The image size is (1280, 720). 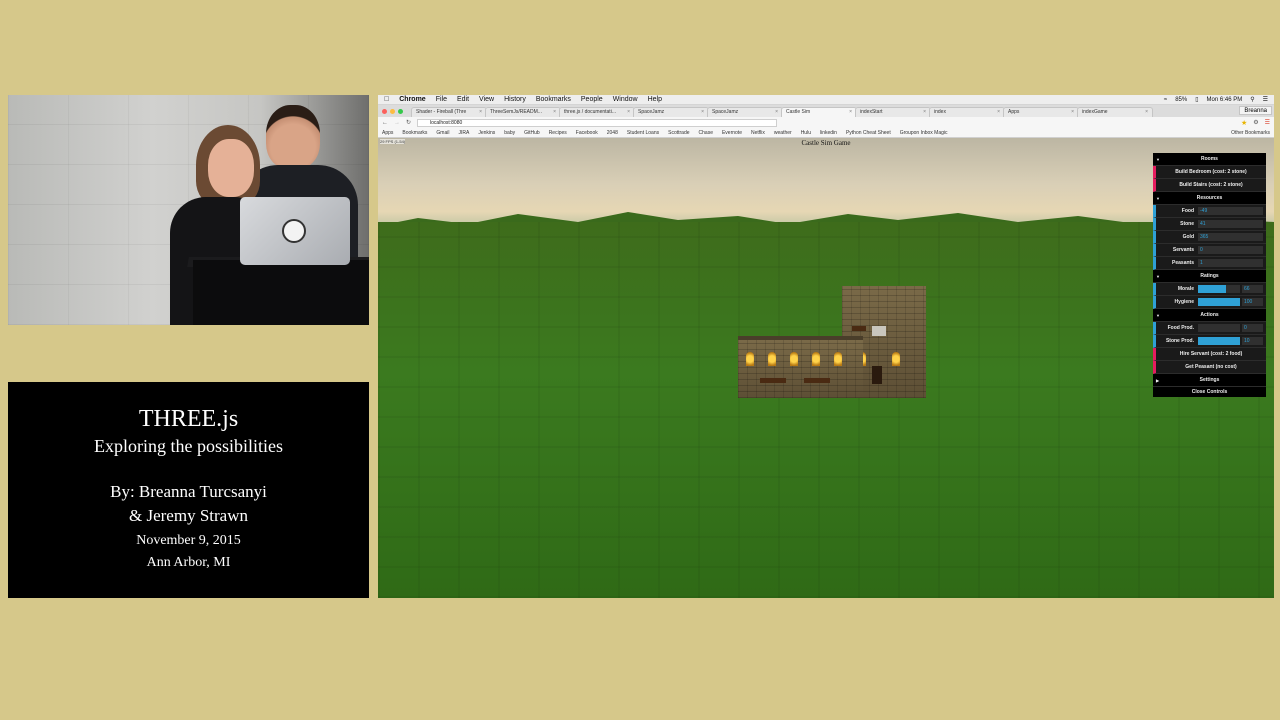 I want to click on bookmark-apps: Apps, so click(x=387, y=133).